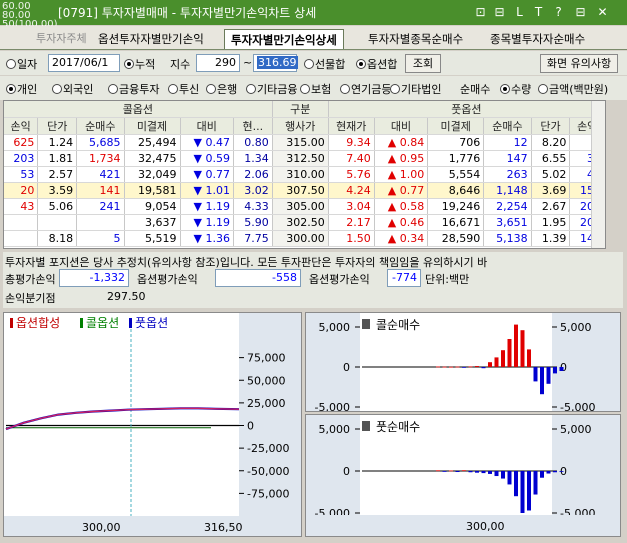 Image resolution: width=627 pixels, height=543 pixels. Describe the element at coordinates (365, 89) in the screenshot. I see `radio-pension: 연기금등` at that location.